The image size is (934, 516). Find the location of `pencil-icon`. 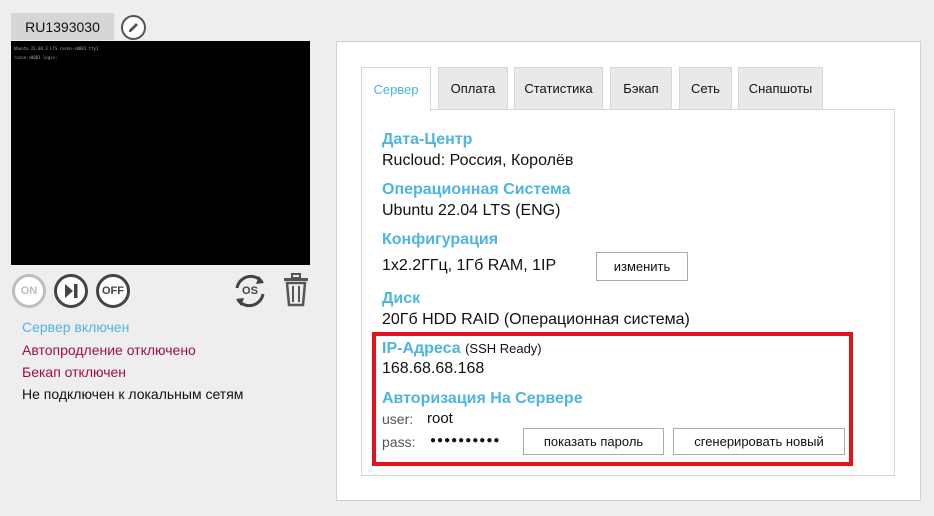

pencil-icon is located at coordinates (133, 27).